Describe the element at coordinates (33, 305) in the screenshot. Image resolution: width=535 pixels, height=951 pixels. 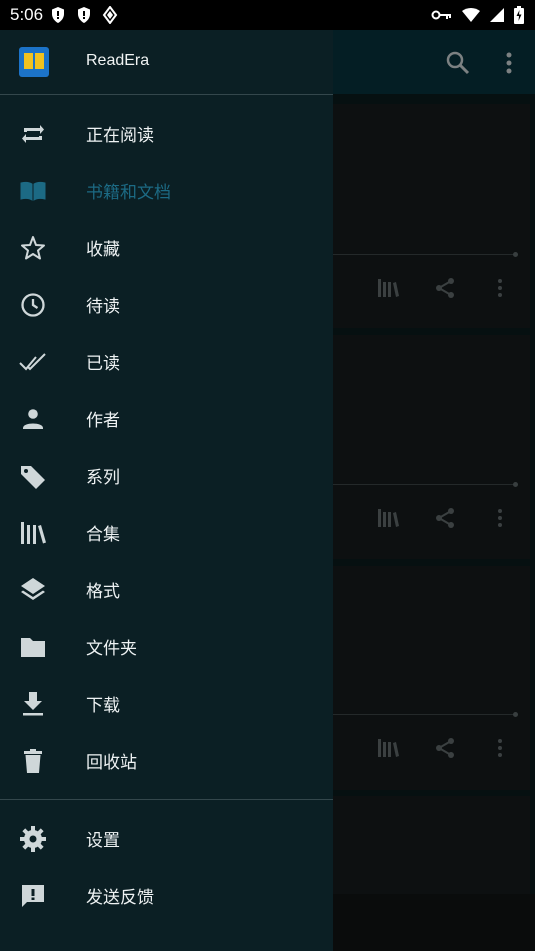
I see `clock-icon` at that location.